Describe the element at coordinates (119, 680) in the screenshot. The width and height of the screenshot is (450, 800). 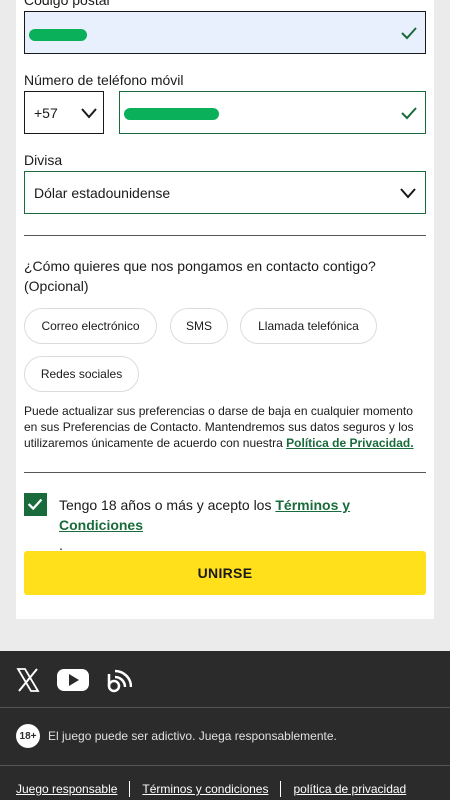
I see `blog-icon` at that location.